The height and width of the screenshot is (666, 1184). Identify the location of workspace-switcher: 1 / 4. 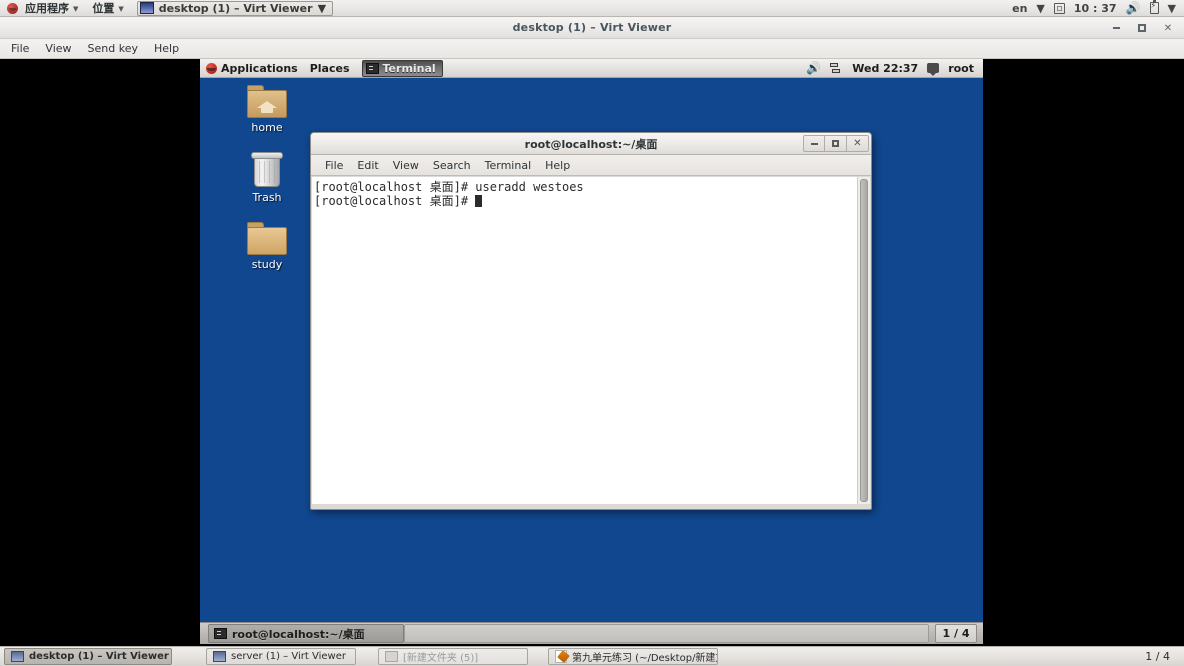
(956, 633).